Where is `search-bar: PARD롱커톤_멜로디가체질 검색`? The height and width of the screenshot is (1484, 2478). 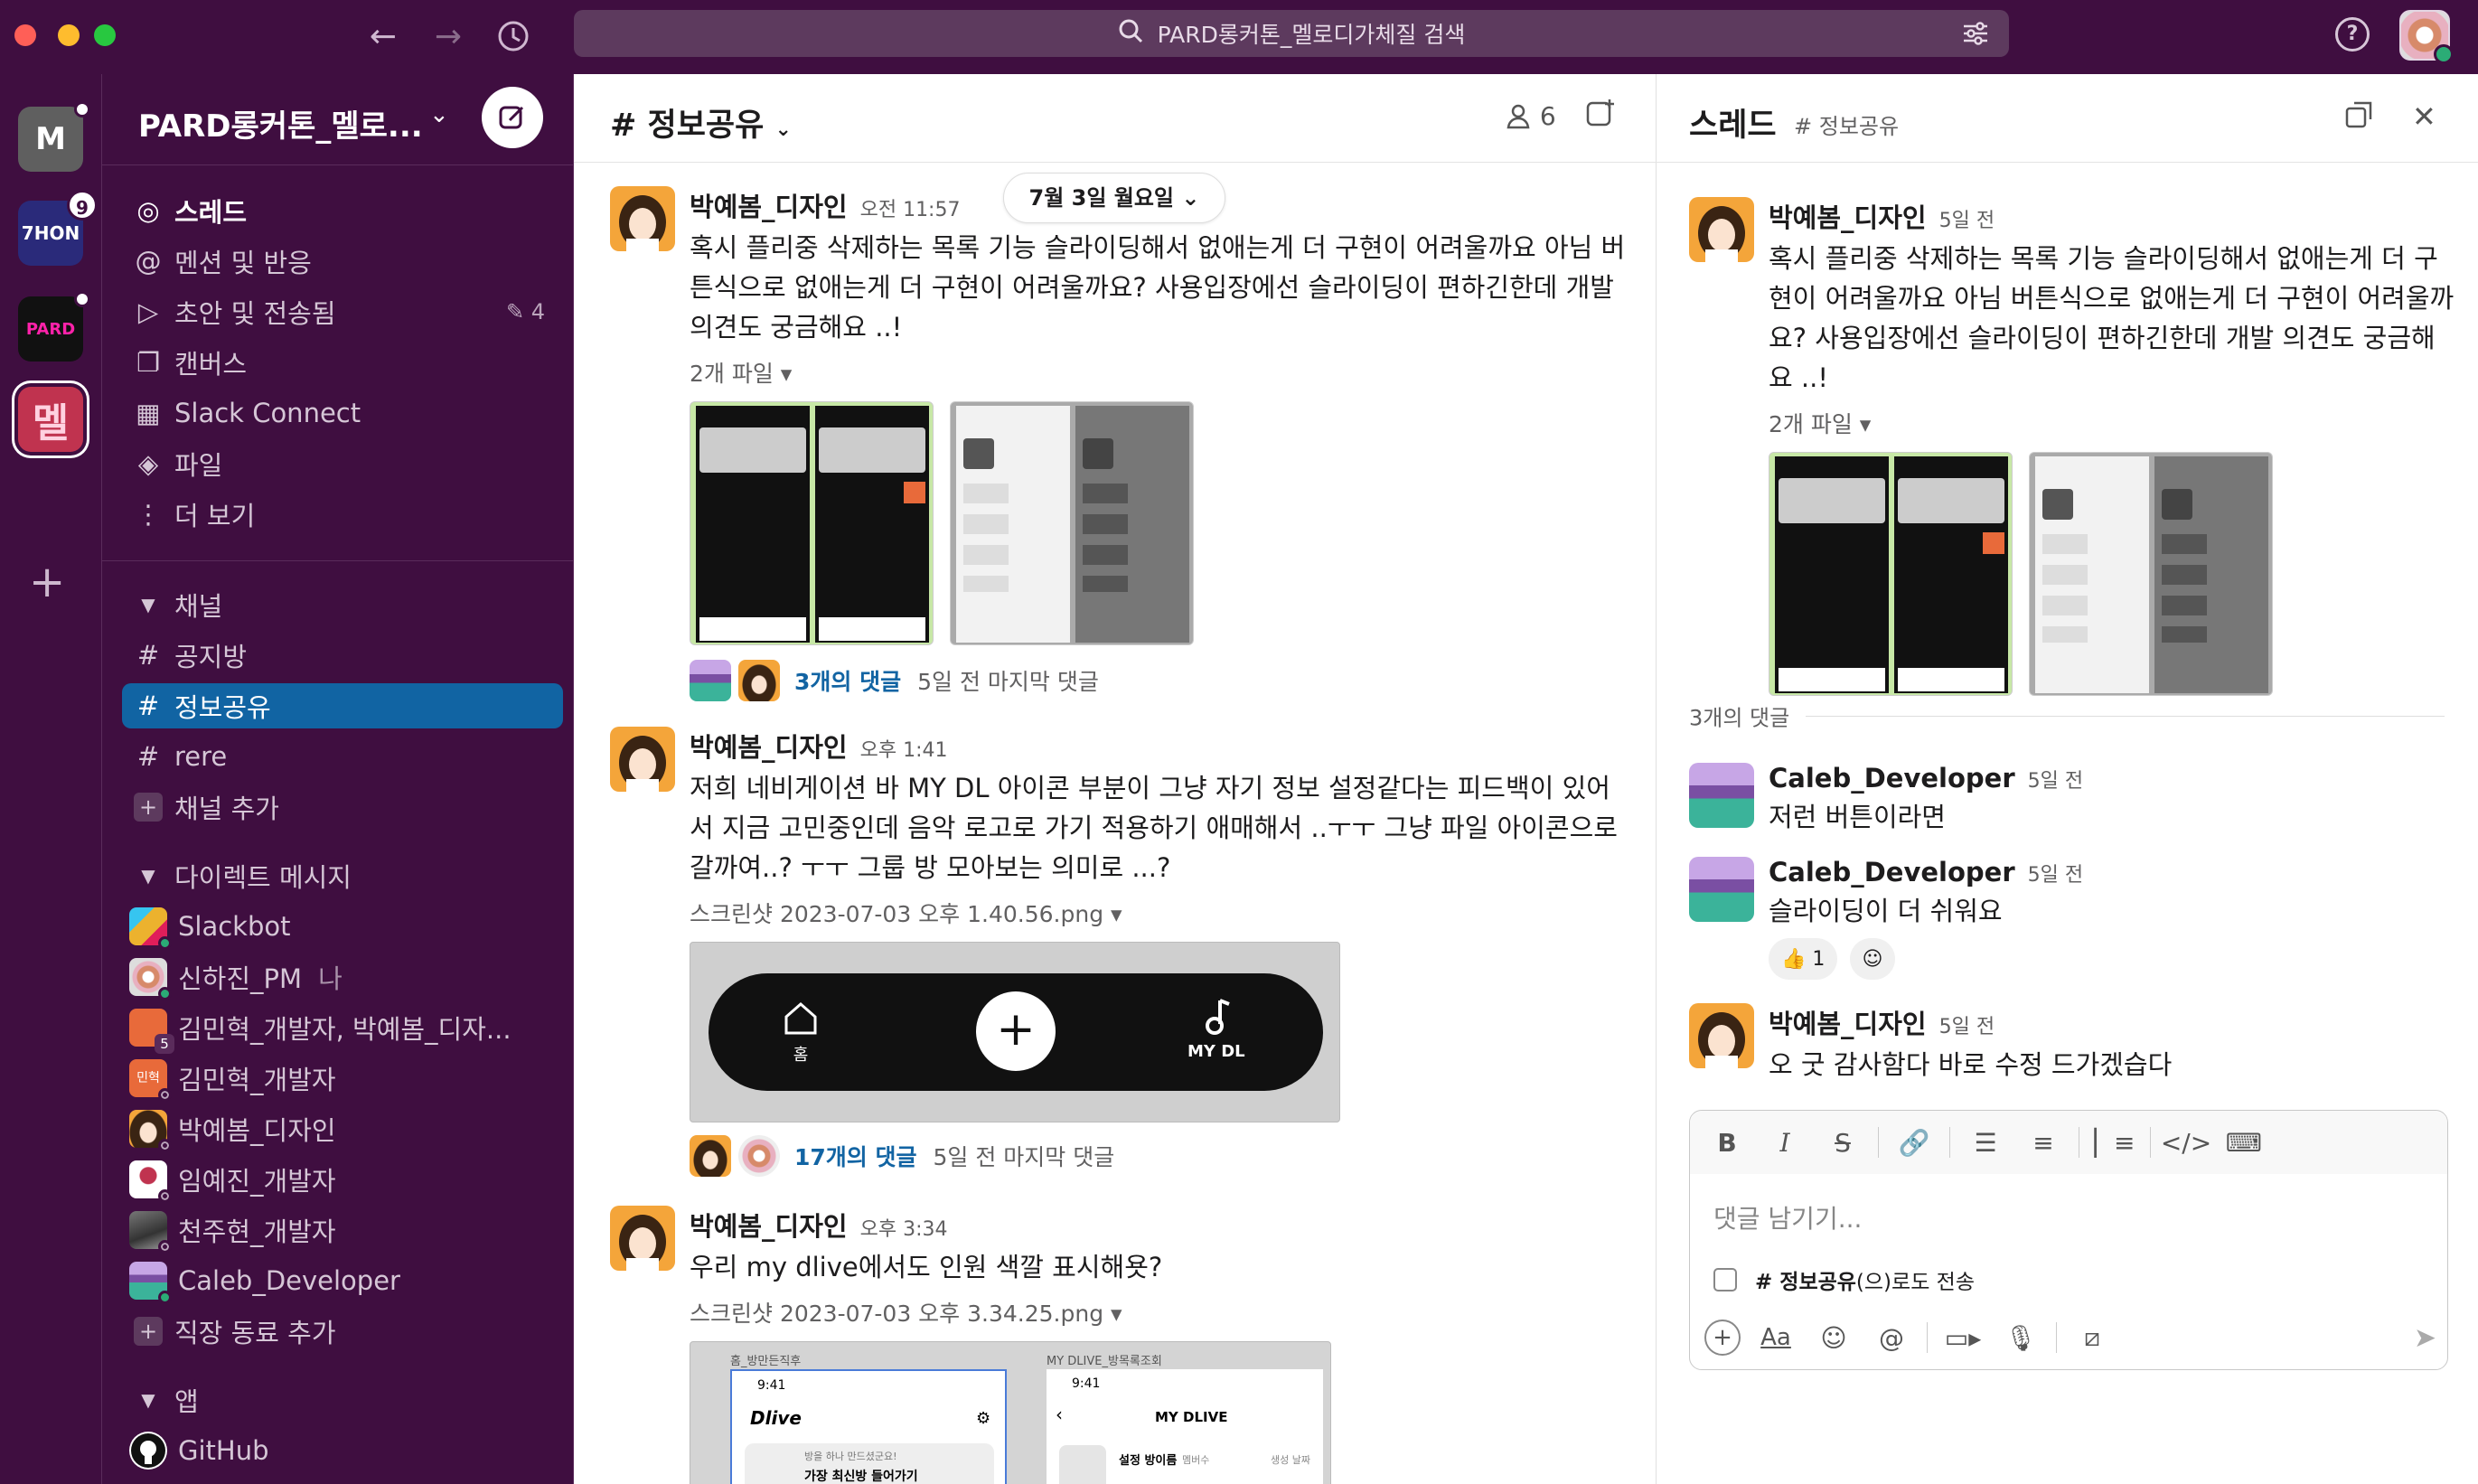
search-bar: PARD롱커톤_멜로디가체질 검색 is located at coordinates (1291, 34).